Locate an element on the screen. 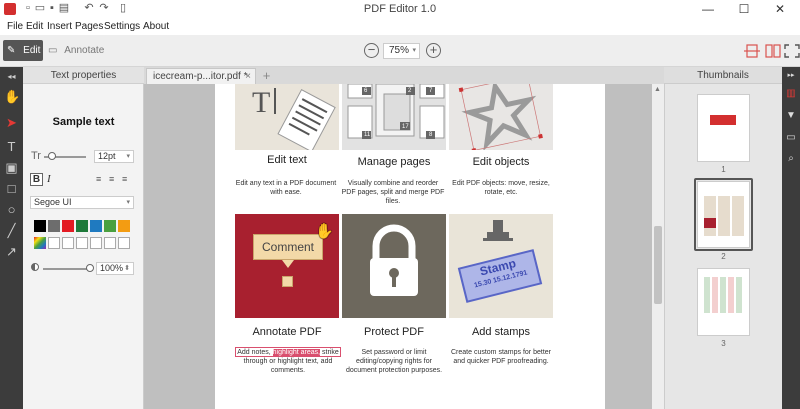 This screenshot has height=409, width=800. hand-cursor-icon: ✋ is located at coordinates (324, 231).